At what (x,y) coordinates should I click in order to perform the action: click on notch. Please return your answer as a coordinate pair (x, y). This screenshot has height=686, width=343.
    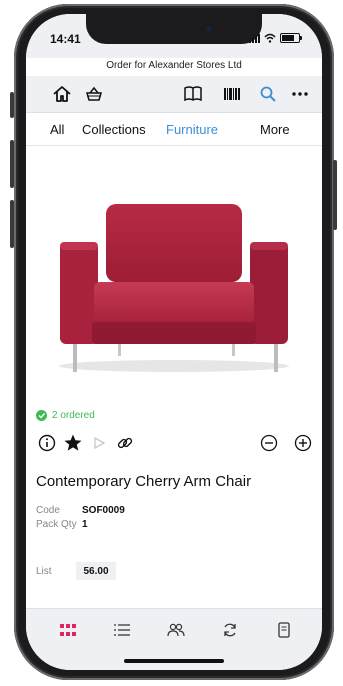
    Looking at the image, I should click on (174, 29).